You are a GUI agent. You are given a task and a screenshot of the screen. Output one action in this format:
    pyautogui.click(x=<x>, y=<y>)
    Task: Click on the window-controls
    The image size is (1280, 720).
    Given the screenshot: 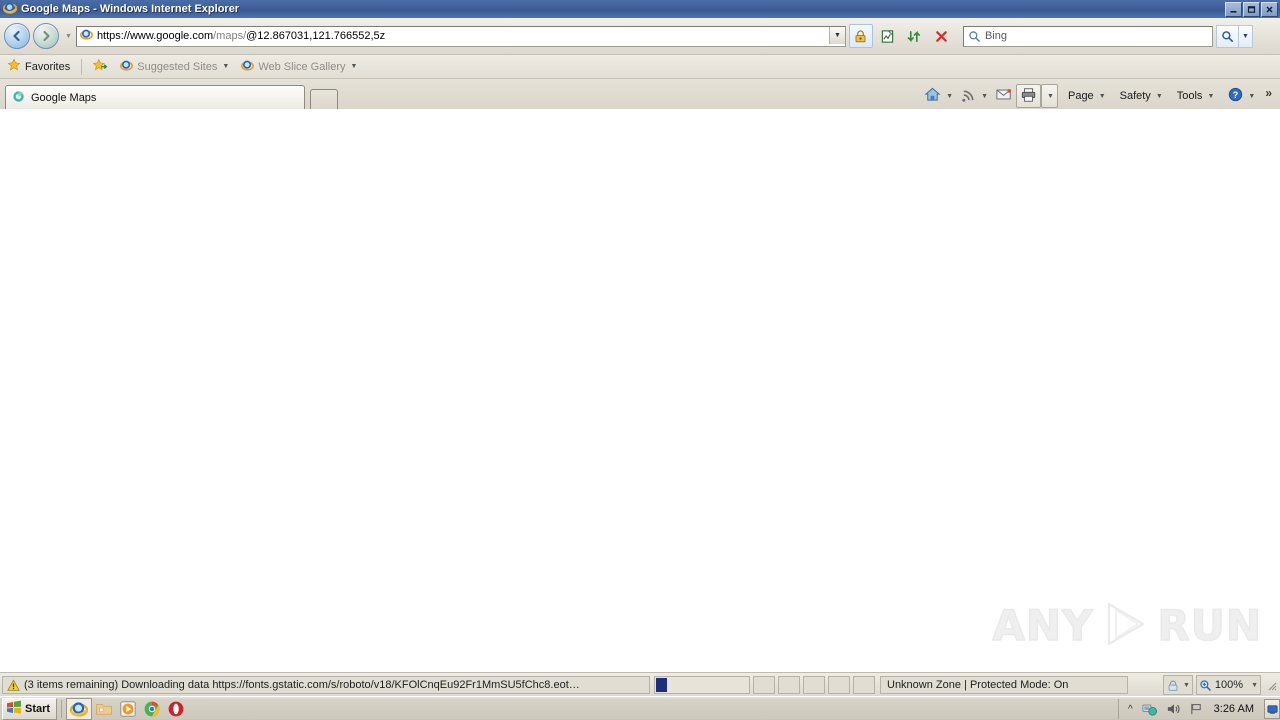 What is the action you would take?
    pyautogui.click(x=1251, y=9)
    